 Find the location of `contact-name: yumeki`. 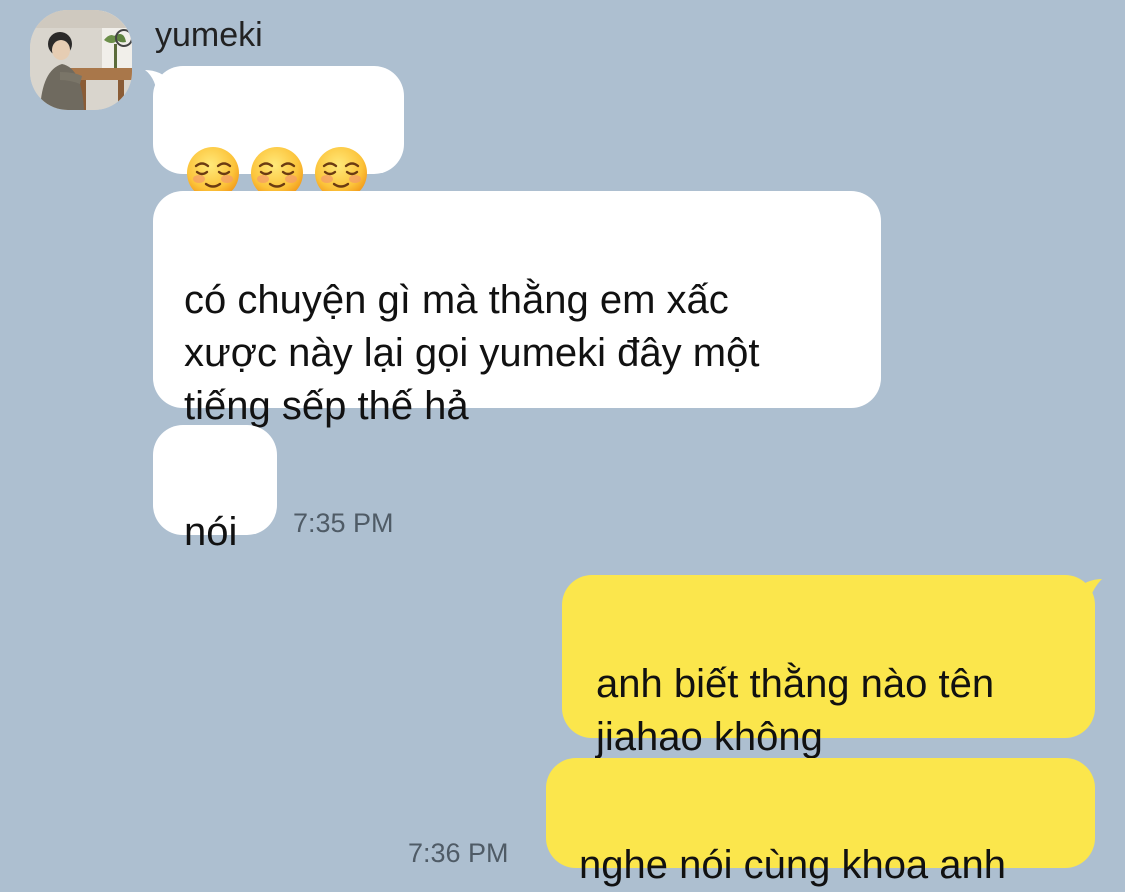

contact-name: yumeki is located at coordinates (209, 35).